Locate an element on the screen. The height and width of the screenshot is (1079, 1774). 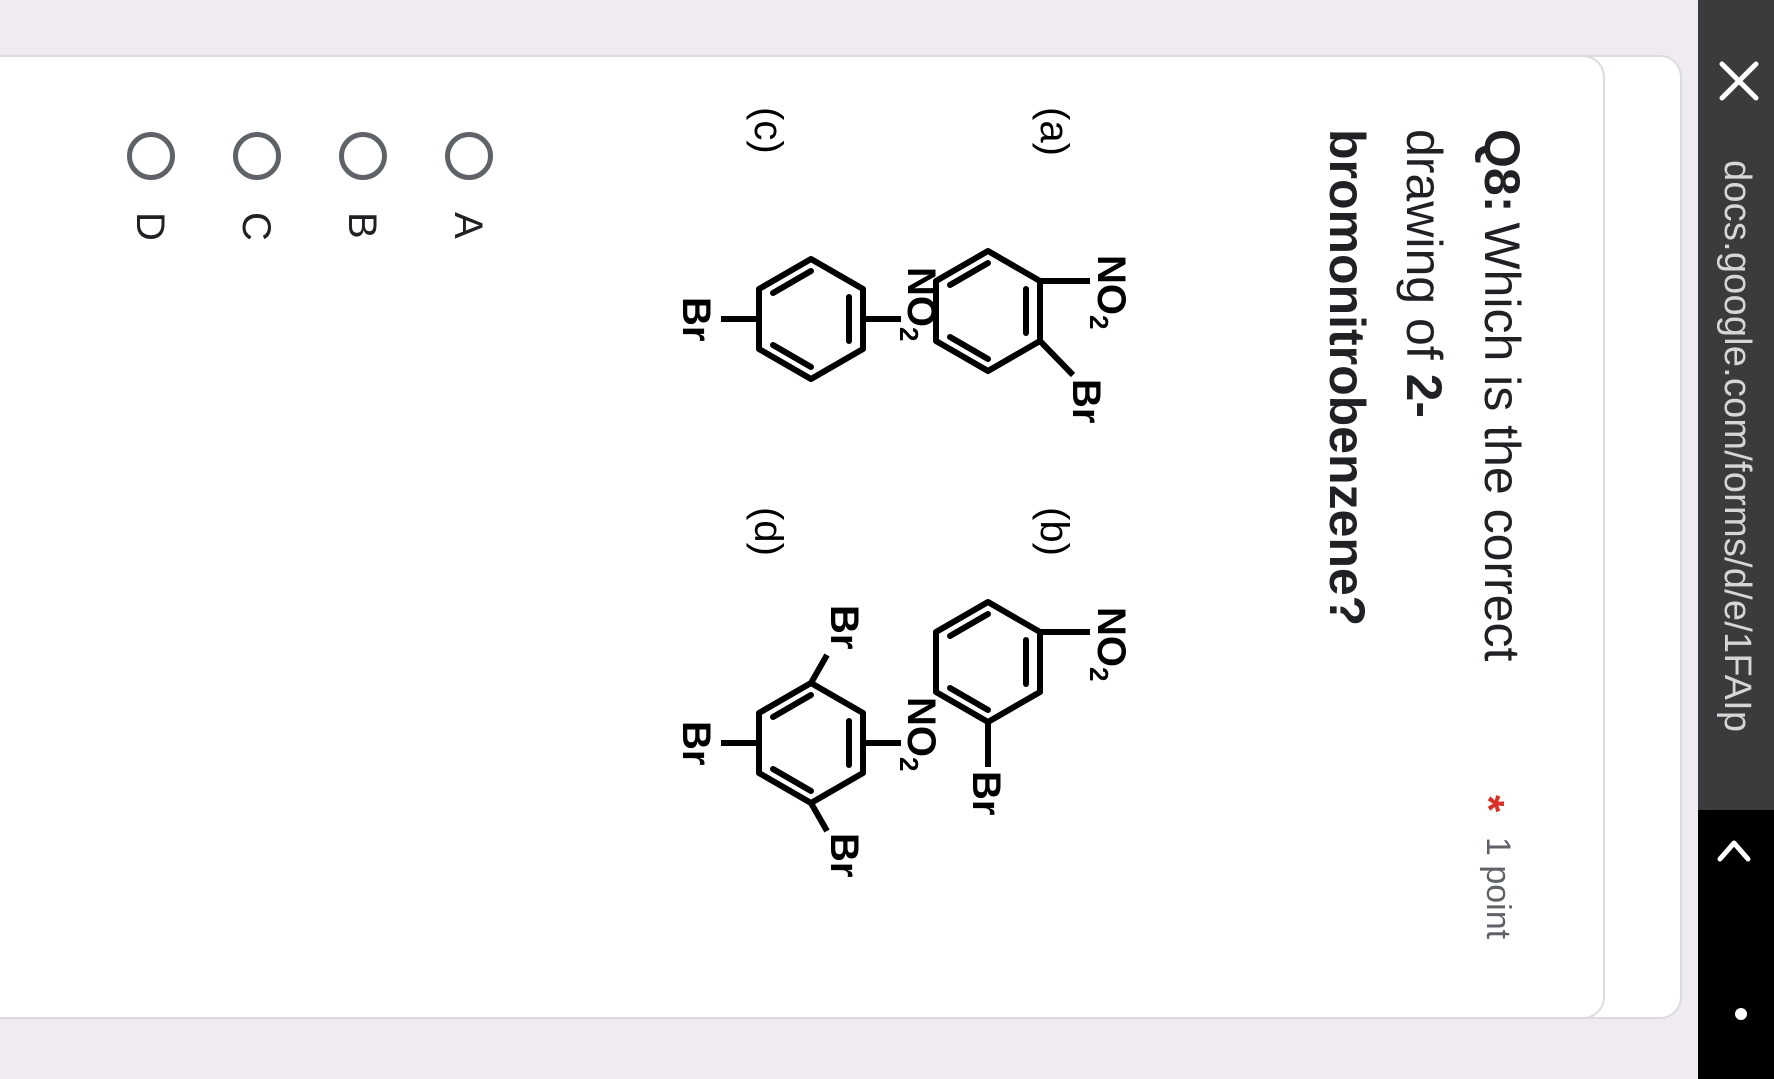
br-label-a: Br is located at coordinates (1086, 401).